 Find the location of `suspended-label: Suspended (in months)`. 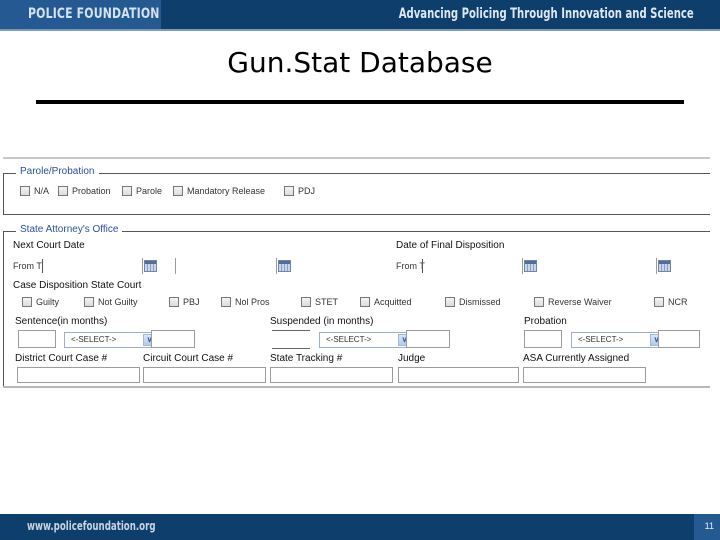

suspended-label: Suspended (in months) is located at coordinates (322, 321).